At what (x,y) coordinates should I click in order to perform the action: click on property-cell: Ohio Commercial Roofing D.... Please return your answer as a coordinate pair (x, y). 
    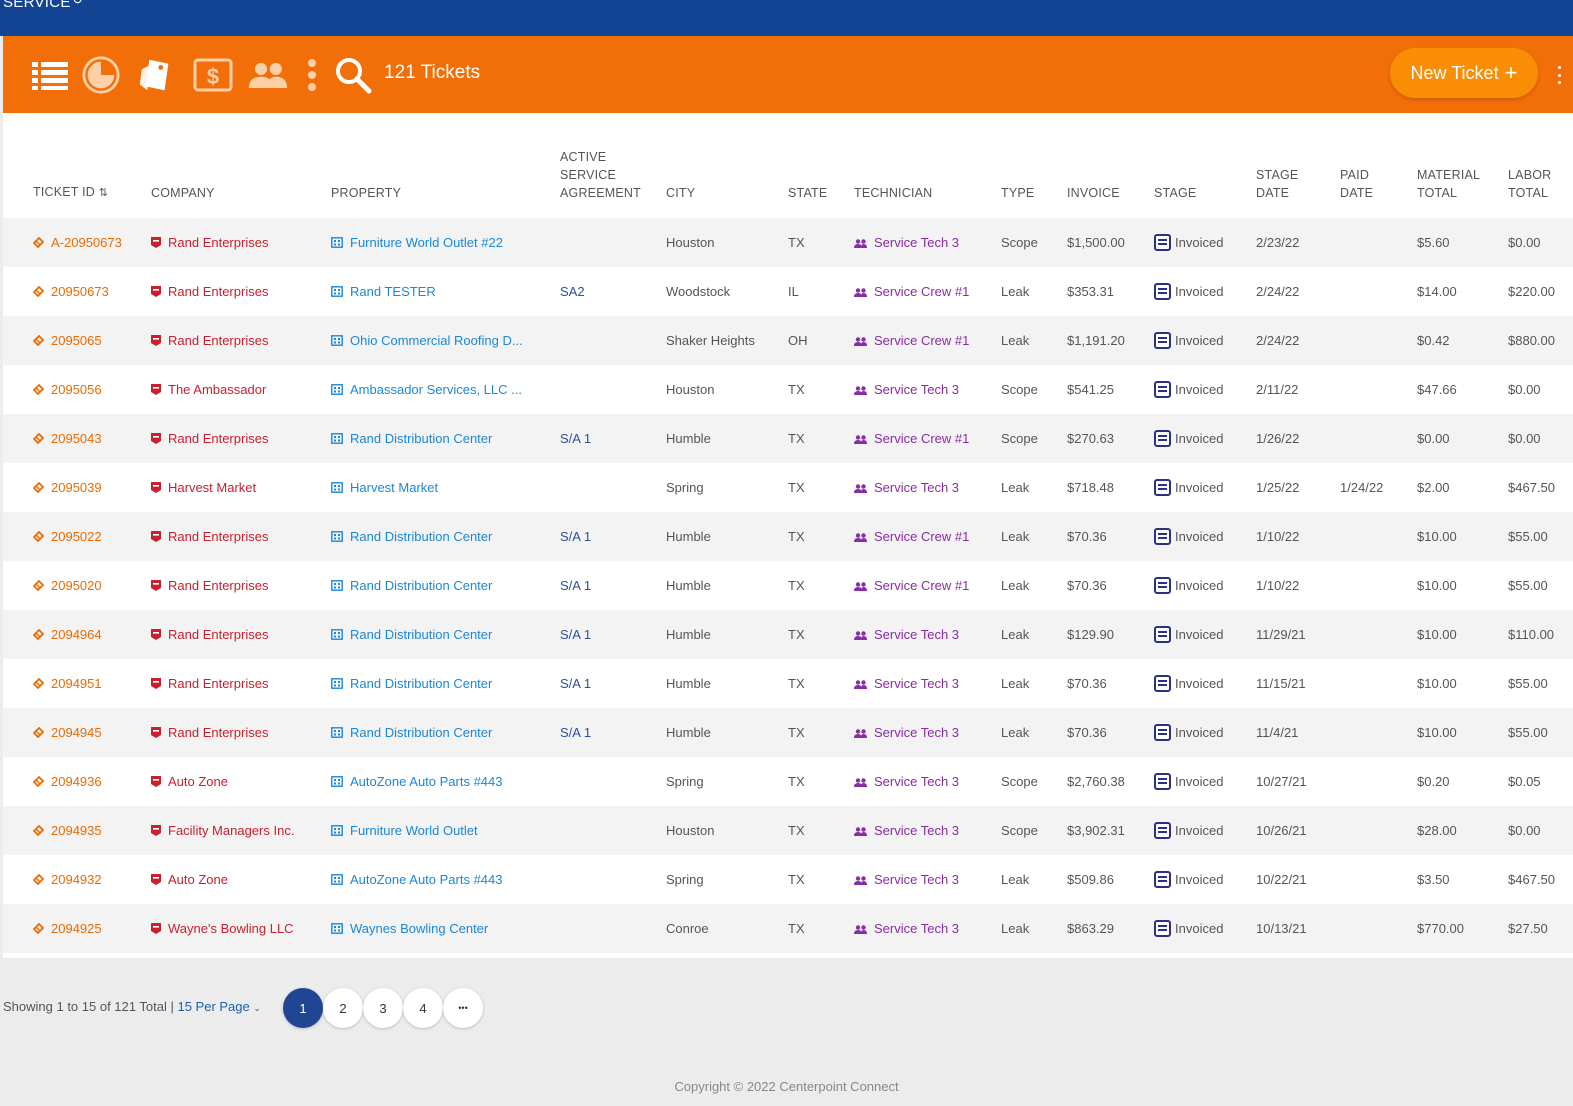
    Looking at the image, I should click on (445, 340).